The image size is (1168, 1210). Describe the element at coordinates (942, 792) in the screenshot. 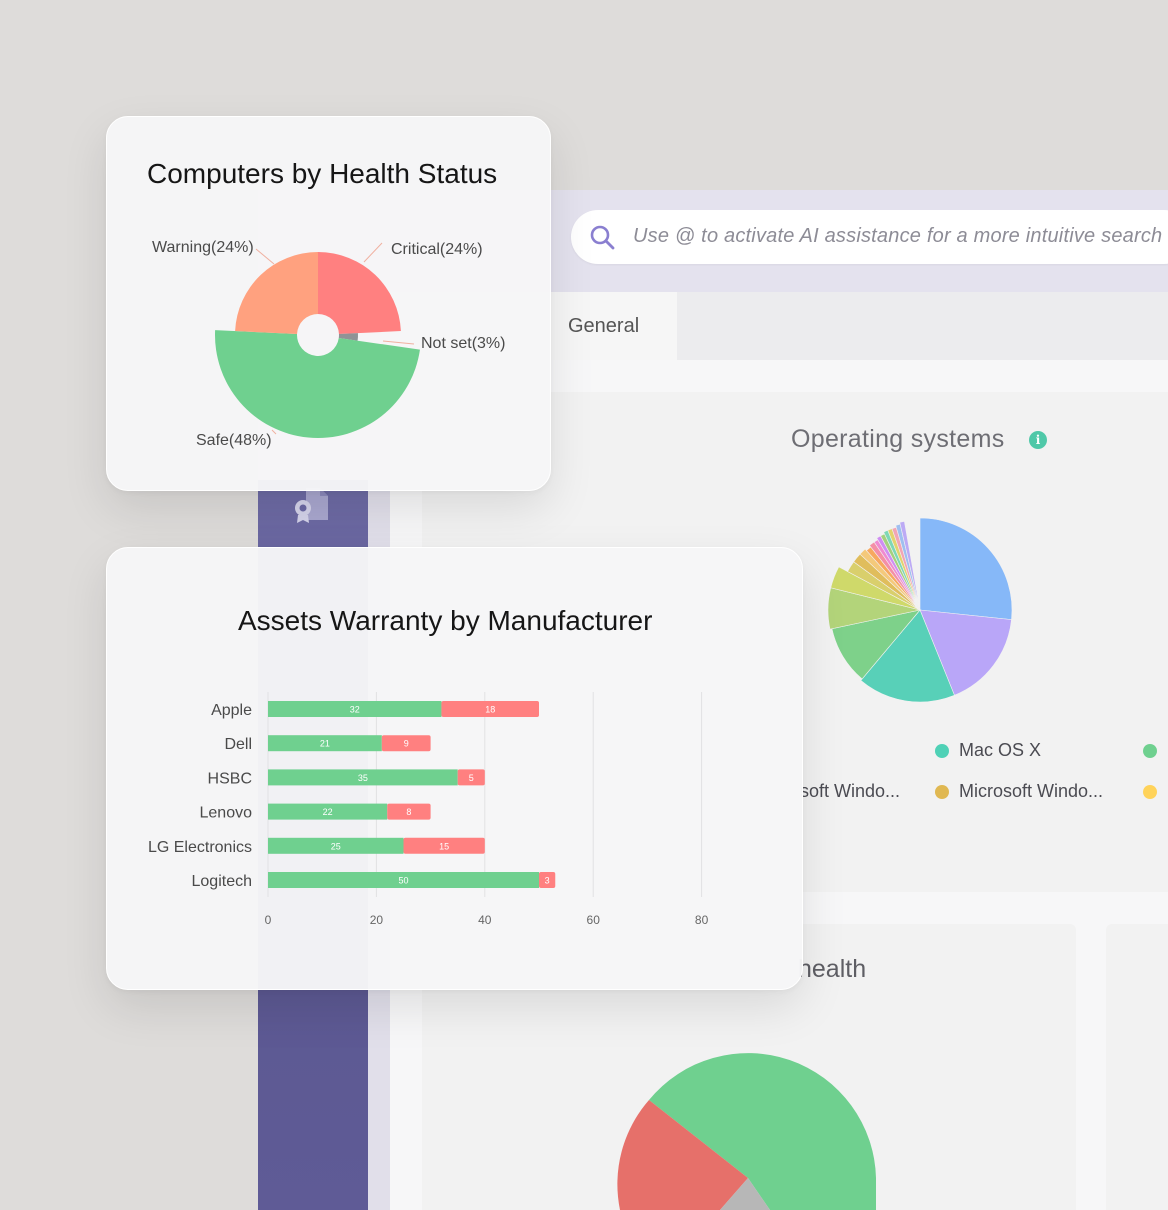

I see `legend-dot-windows` at that location.